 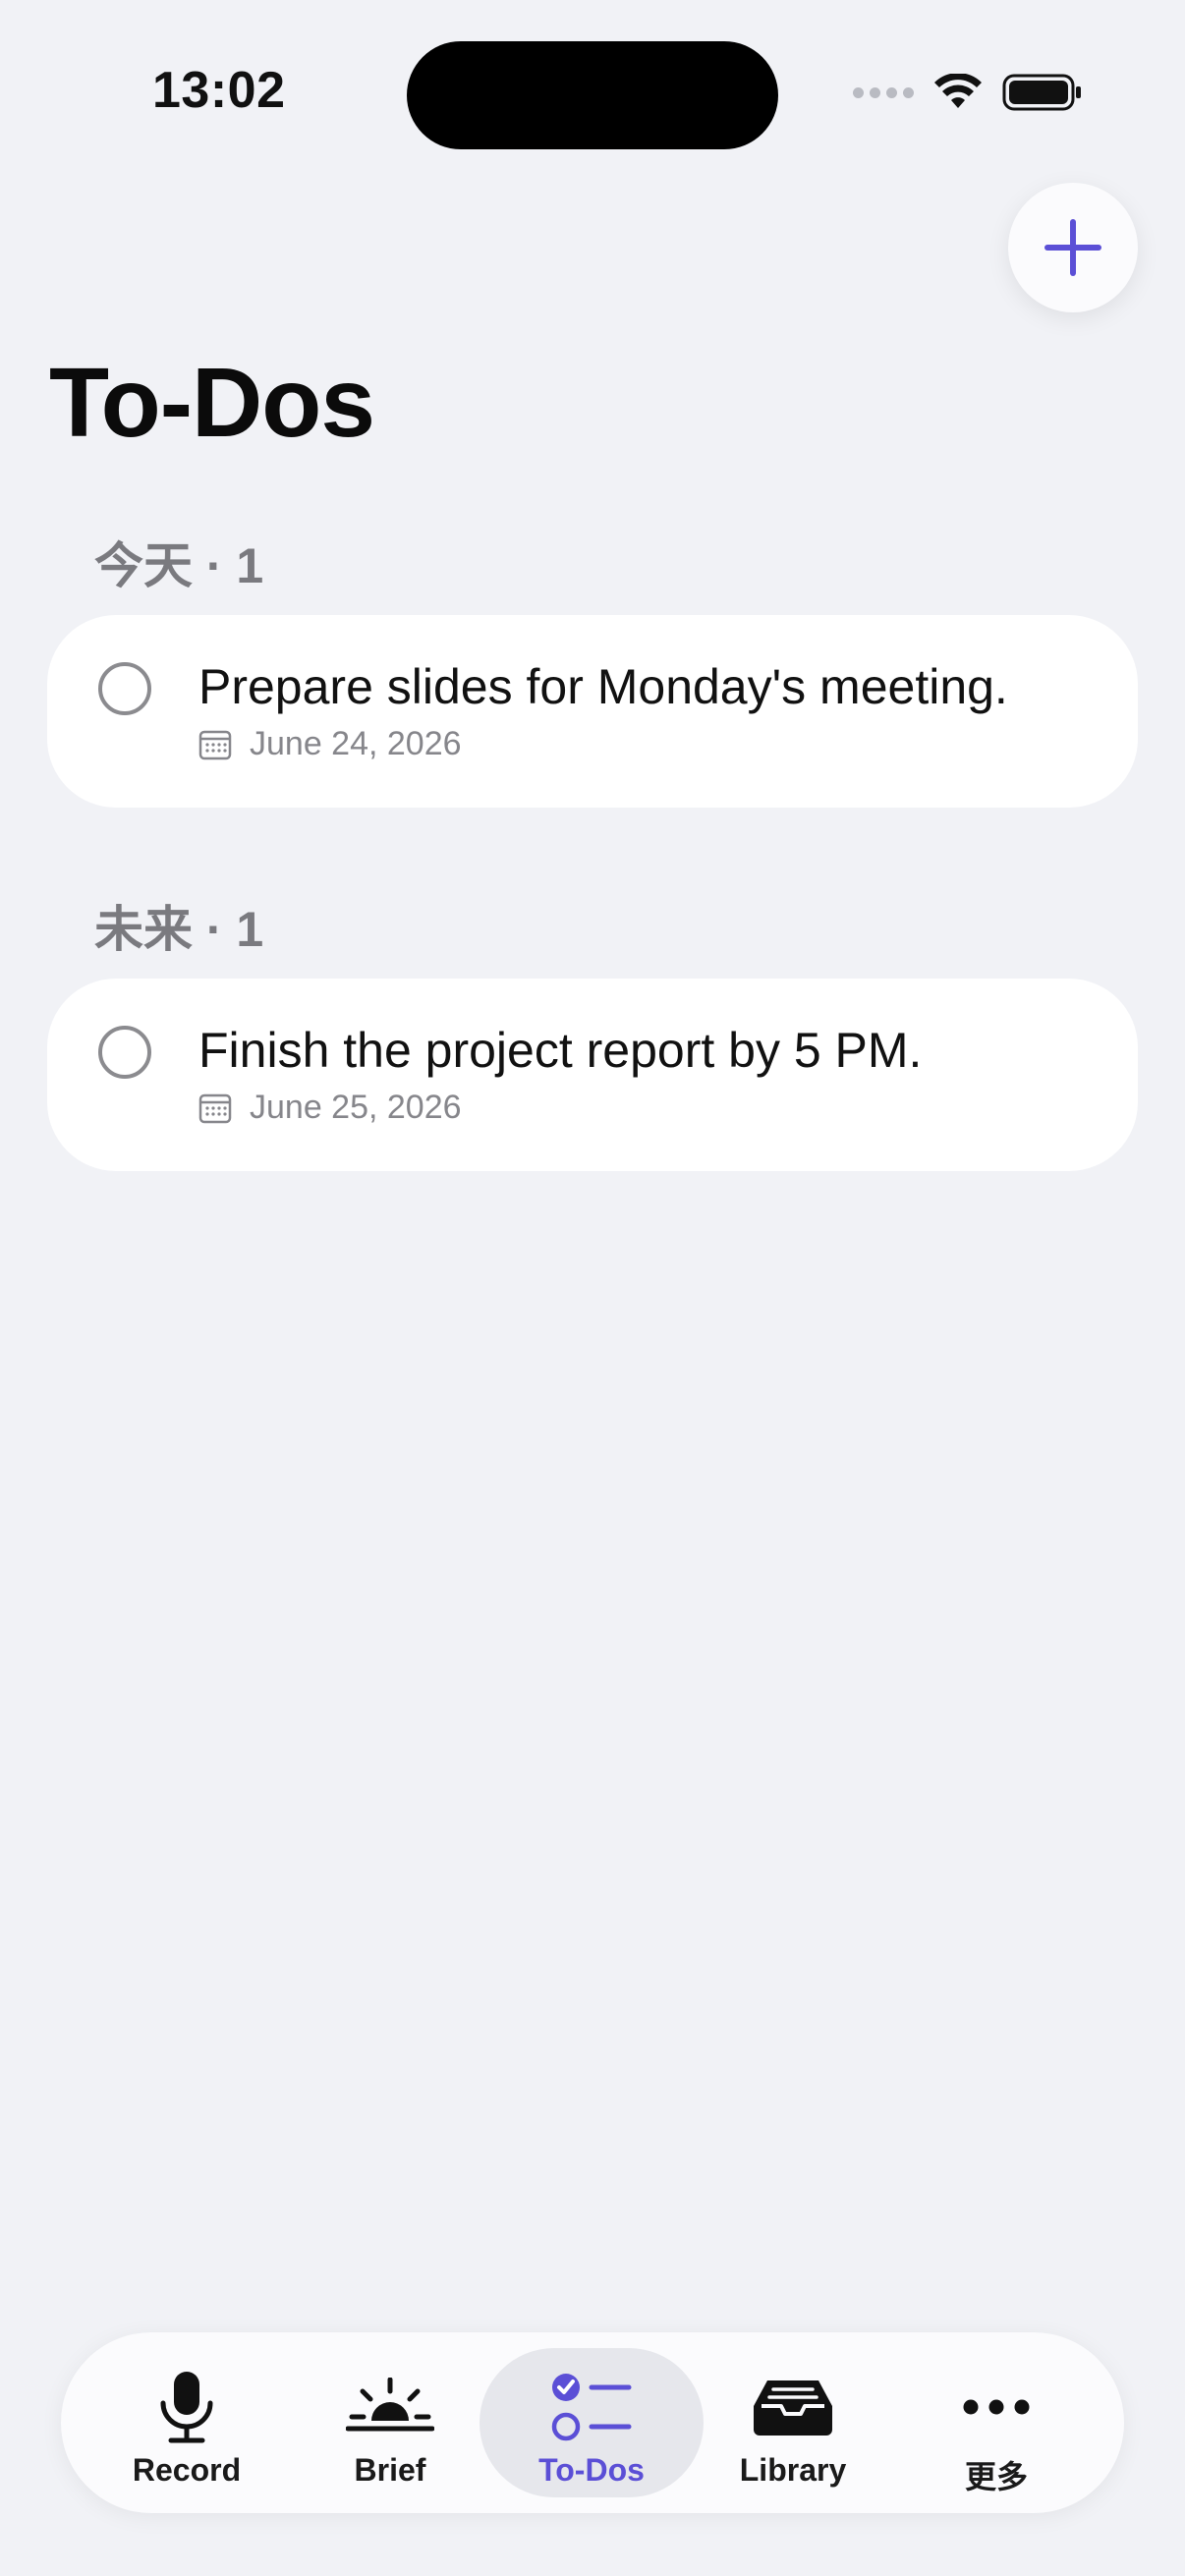 What do you see at coordinates (996, 2476) in the screenshot?
I see `tab-label: 更多` at bounding box center [996, 2476].